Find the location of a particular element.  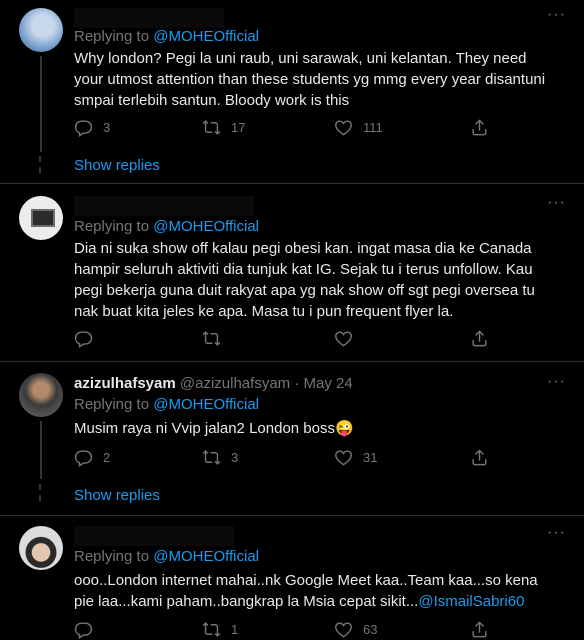

reply-button: 2 is located at coordinates (92, 457).